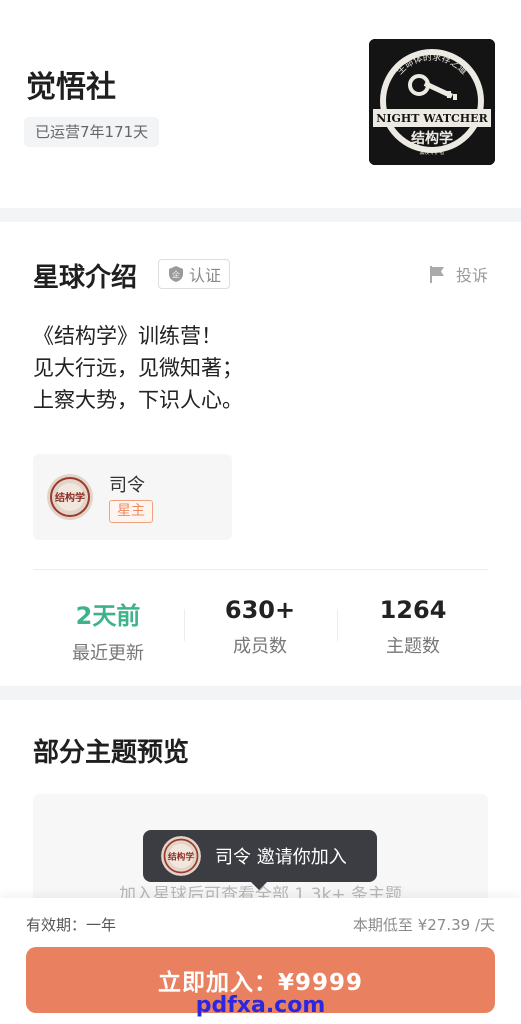  Describe the element at coordinates (85, 278) in the screenshot. I see `intro-title: 星球介绍` at that location.